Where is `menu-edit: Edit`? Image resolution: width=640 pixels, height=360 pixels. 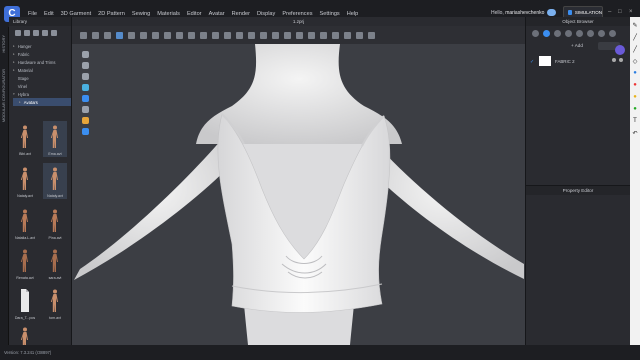 menu-edit: Edit is located at coordinates (49, 14).